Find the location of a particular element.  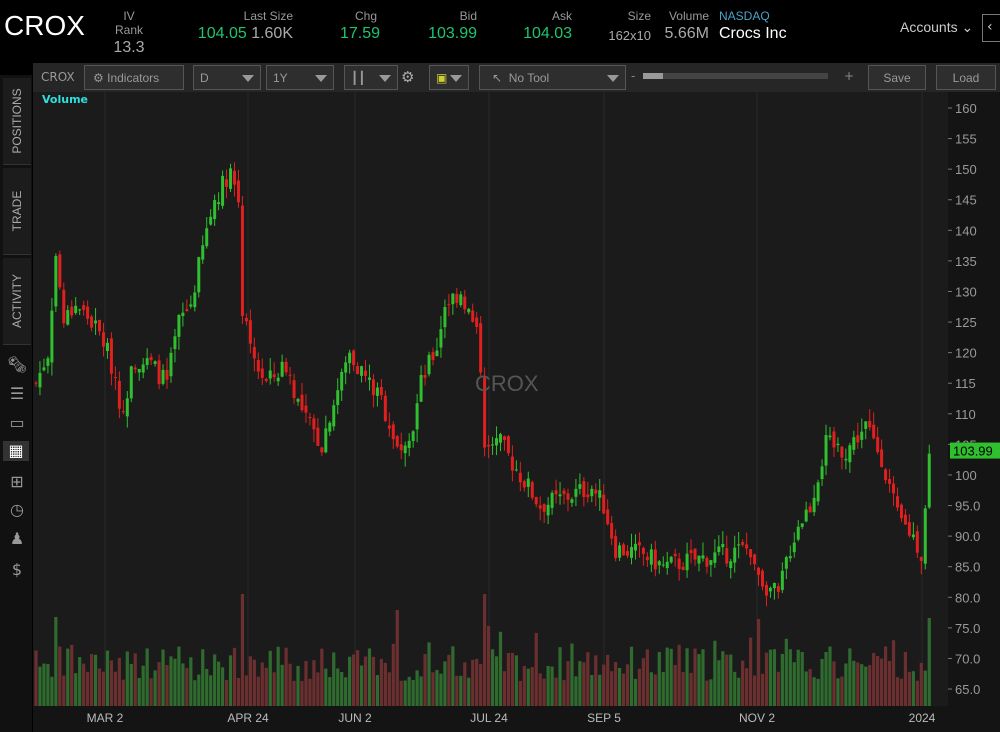

tv-icon: ▭ is located at coordinates (17, 423).